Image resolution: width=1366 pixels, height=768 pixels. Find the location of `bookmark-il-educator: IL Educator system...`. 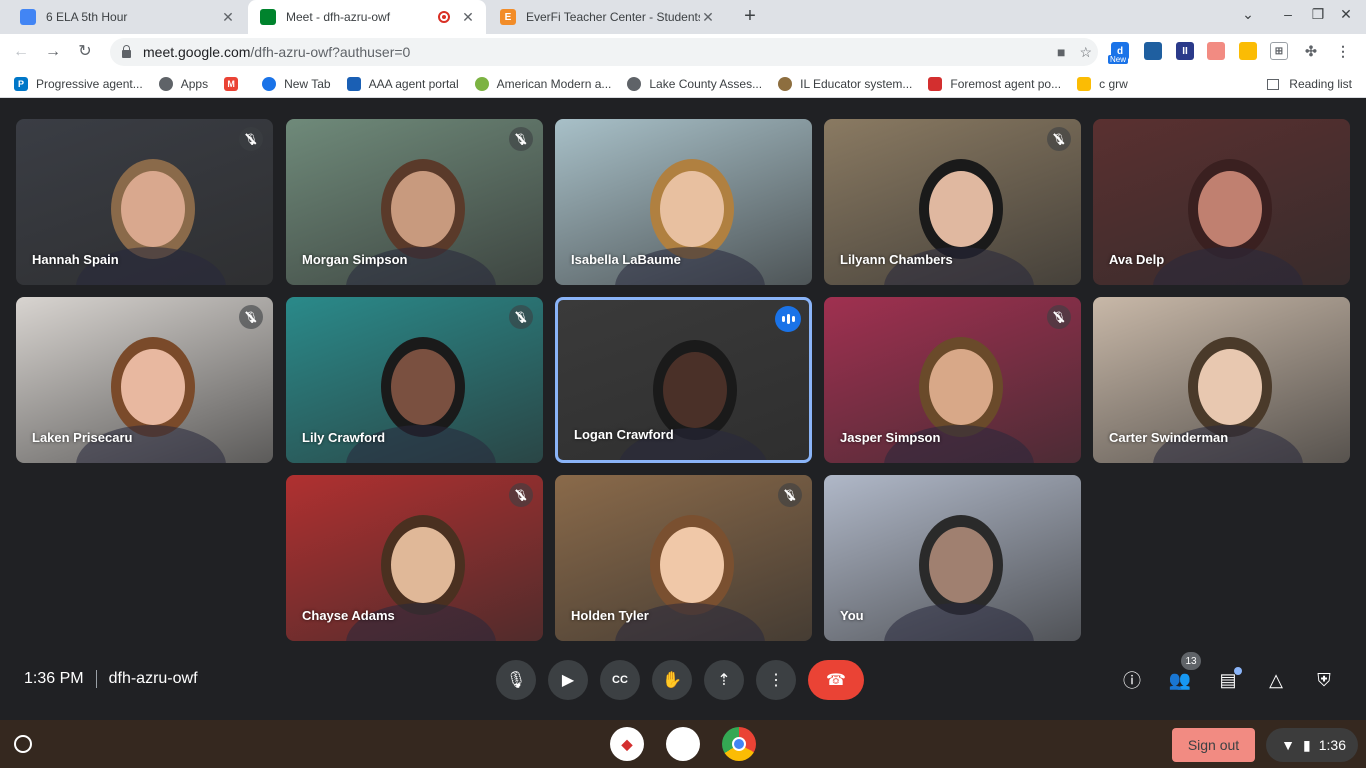

bookmark-il-educator: IL Educator system... is located at coordinates (845, 83).